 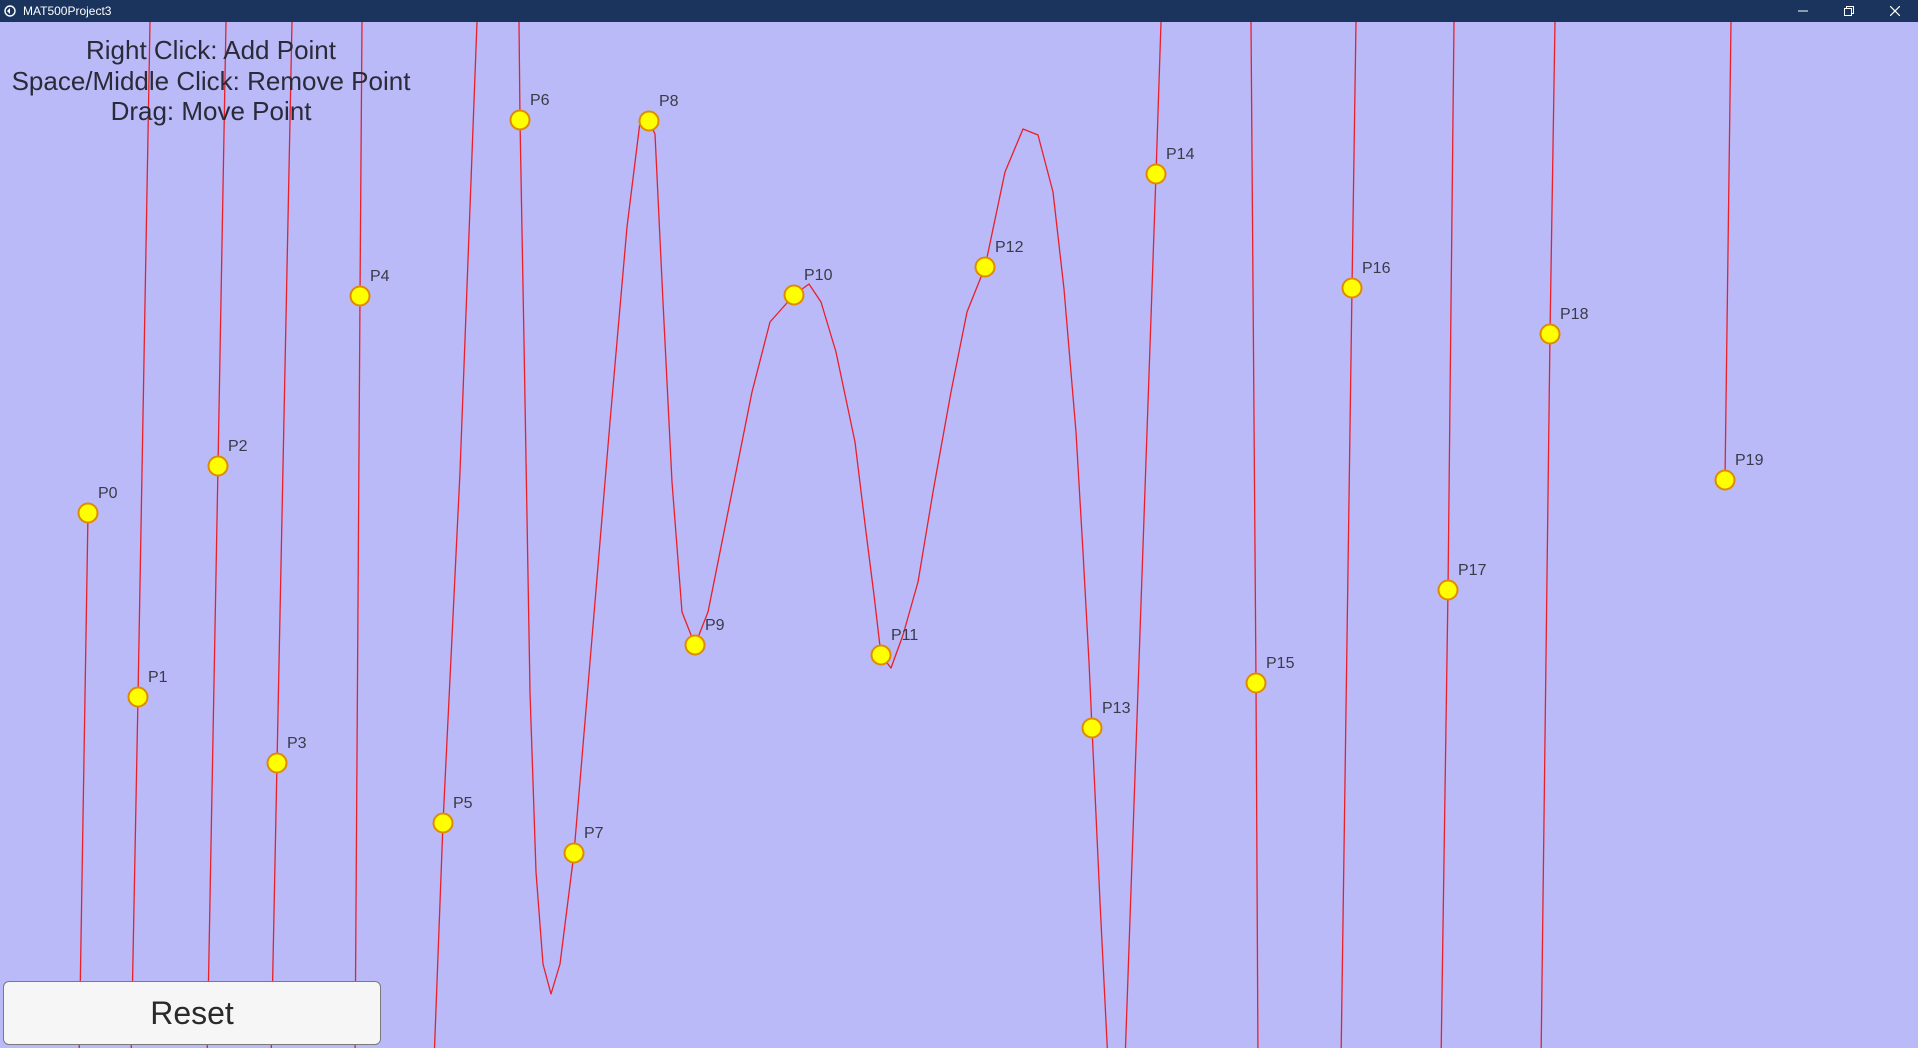 I want to click on restore-button, so click(x=1849, y=11).